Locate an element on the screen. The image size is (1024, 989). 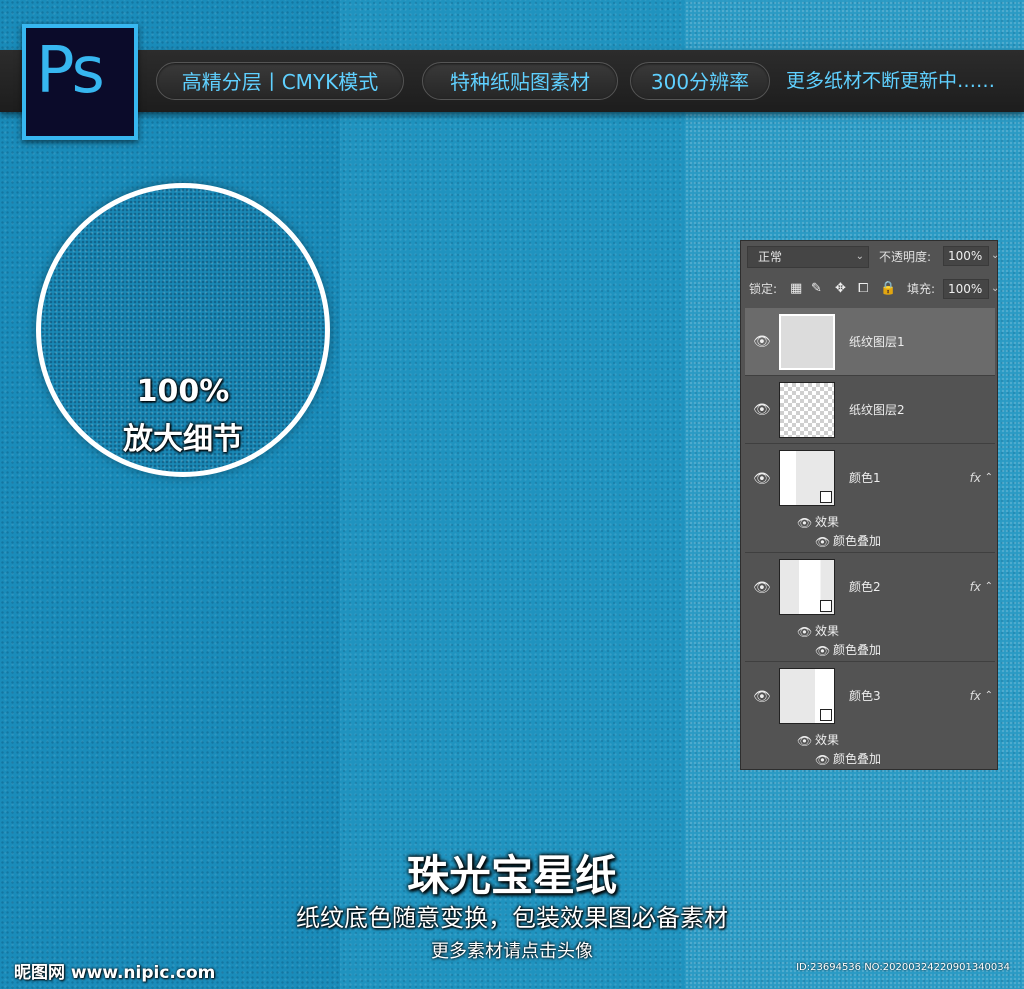
zoom-percent: 100% is located at coordinates (183, 391).